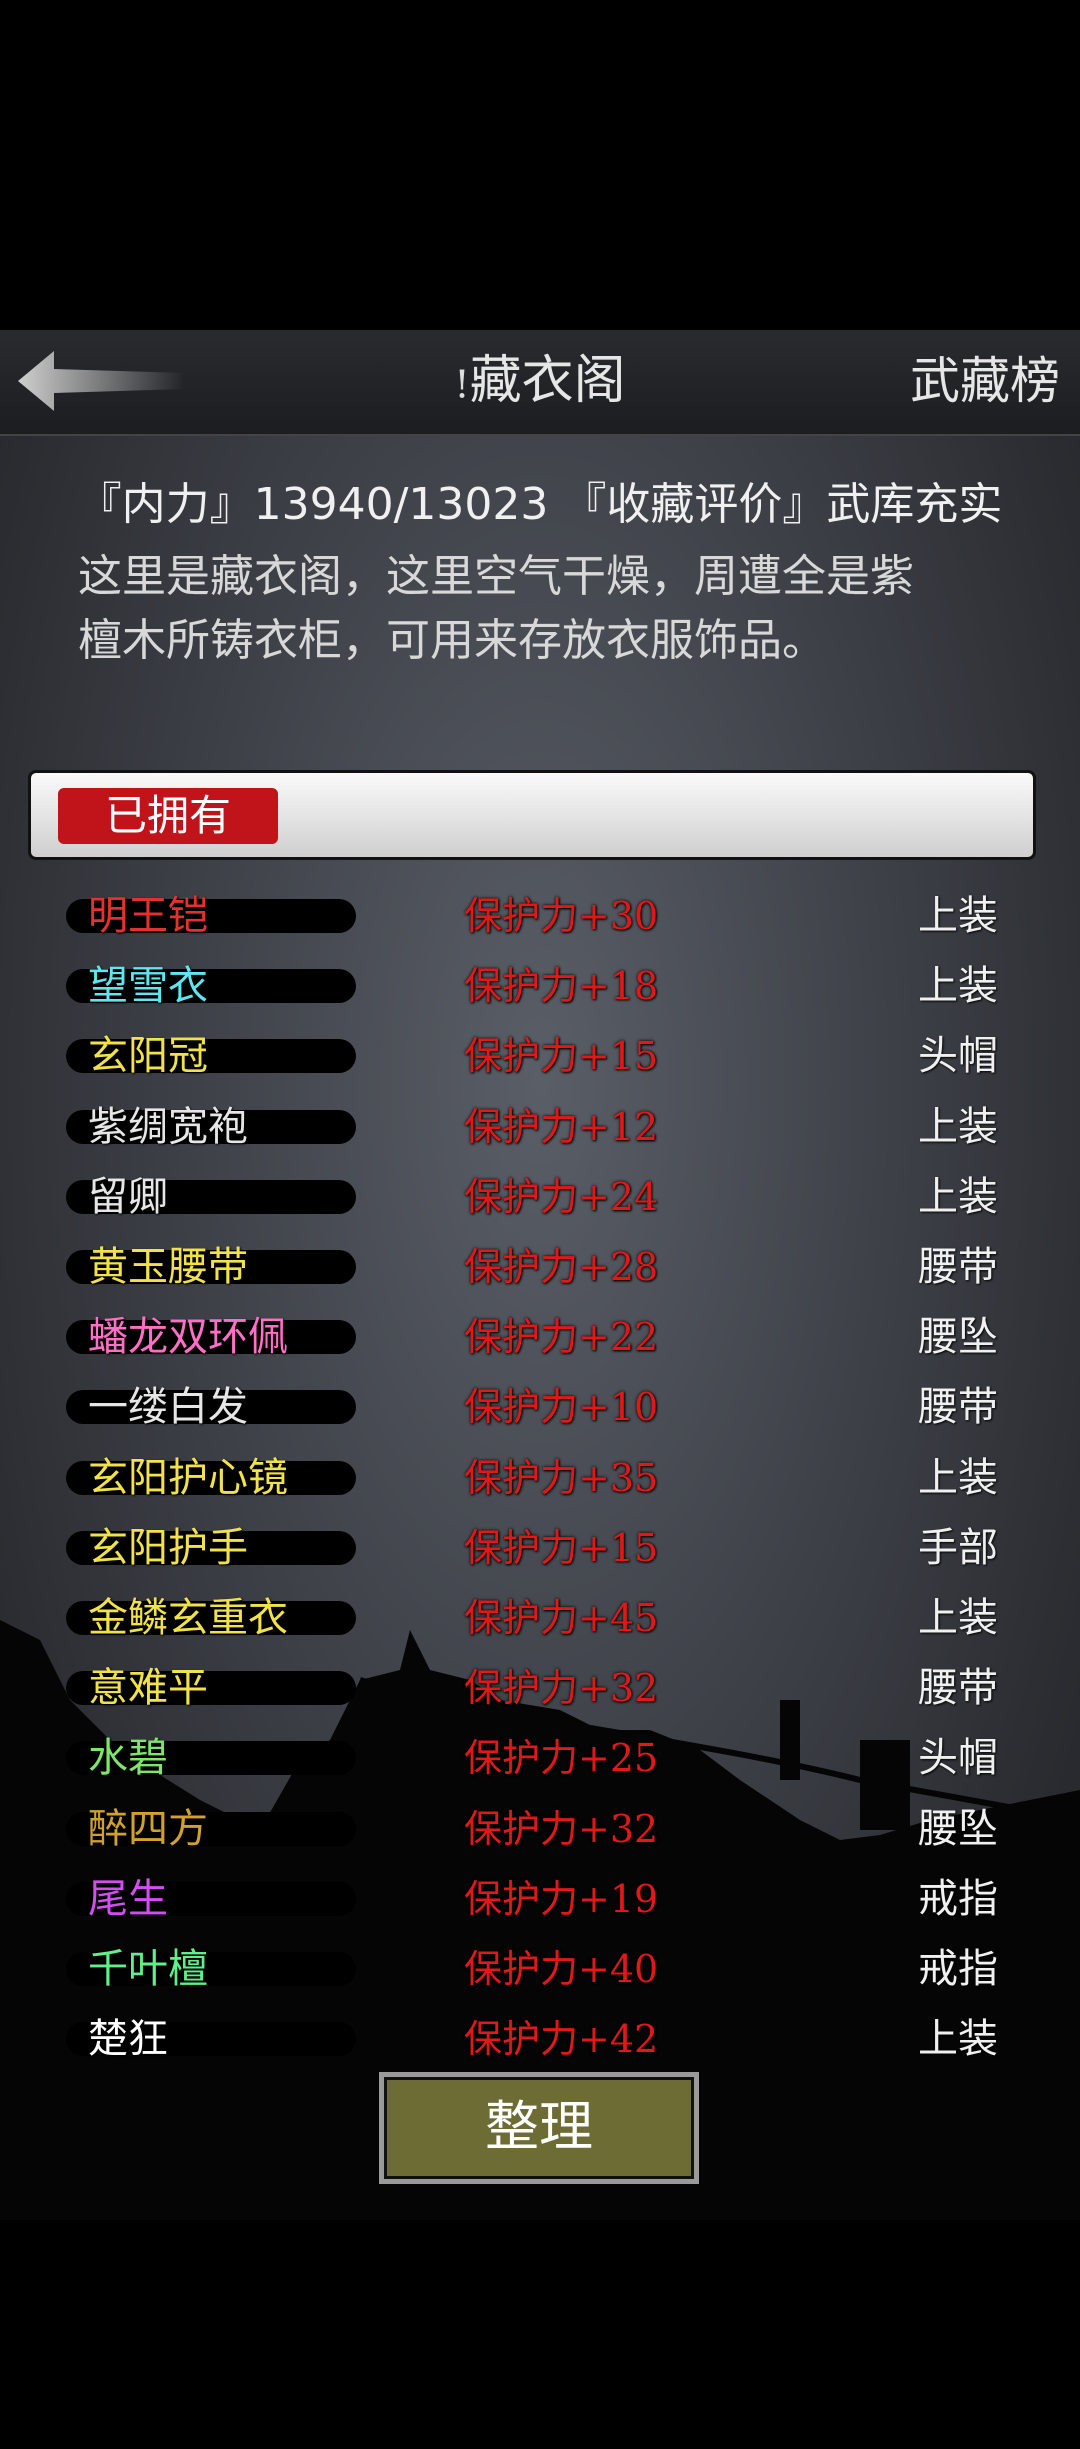  I want to click on list-item: 玄阳护心镜 保护力+35 上装, so click(532, 1479).